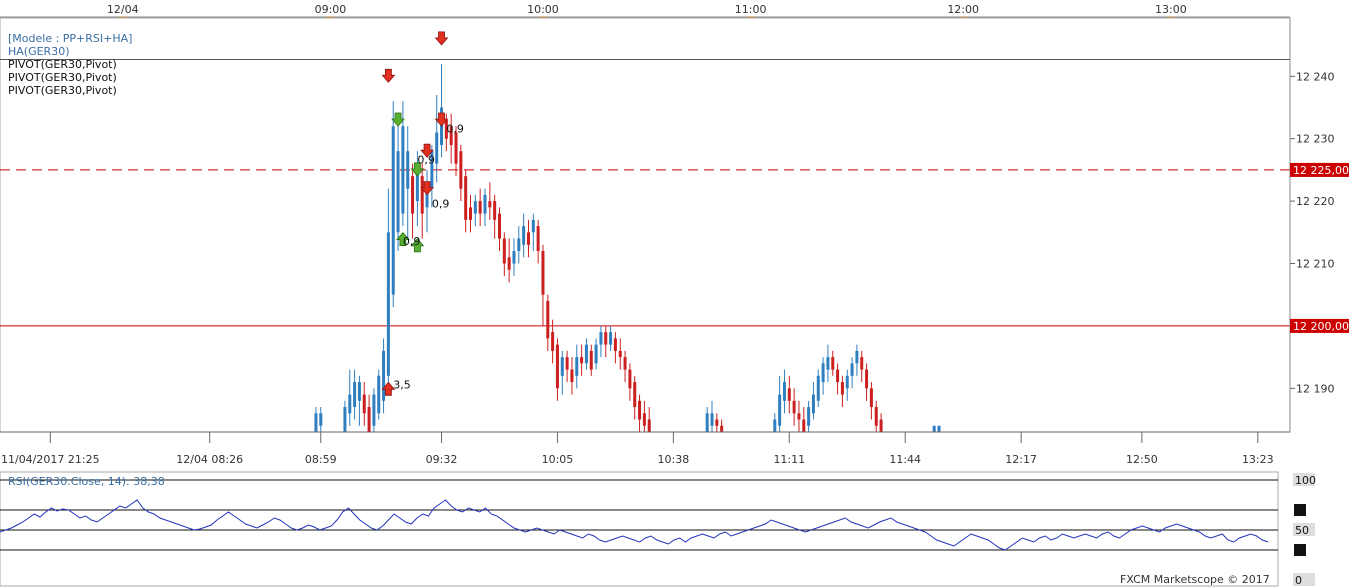  Describe the element at coordinates (1315, 201) in the screenshot. I see `price-axis-label: 12 220` at that location.